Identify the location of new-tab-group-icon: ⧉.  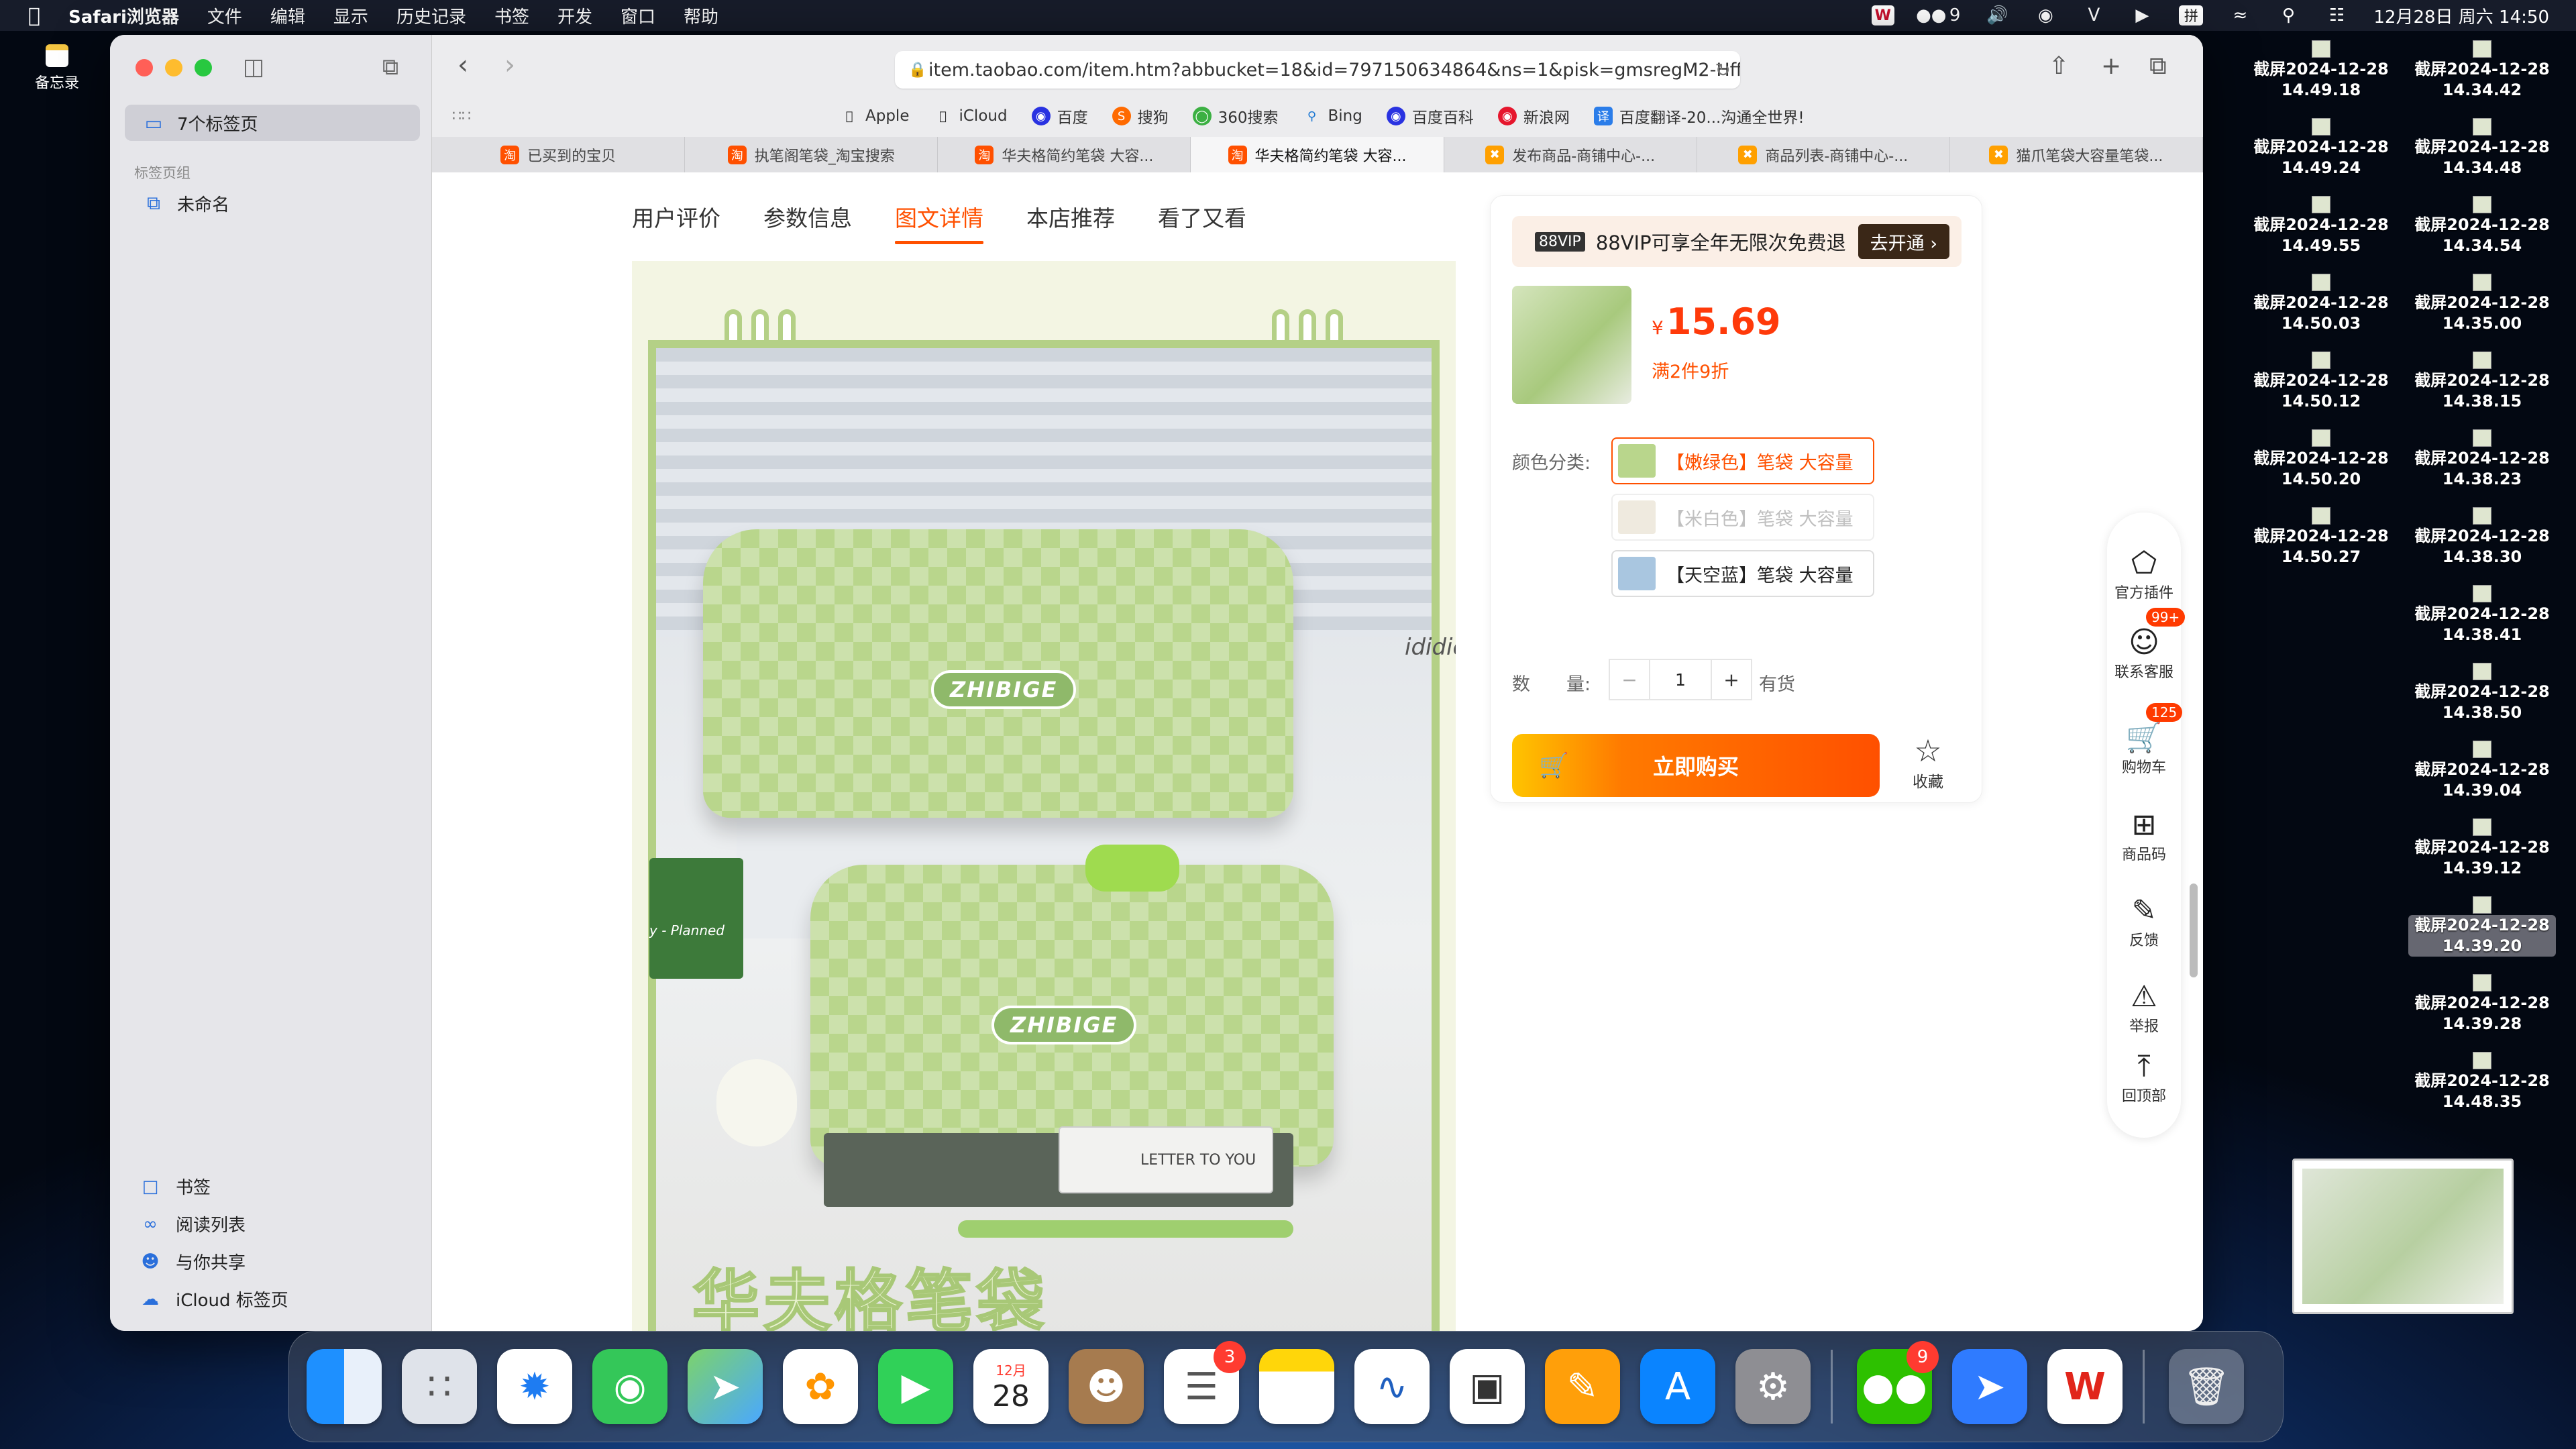
(390, 67).